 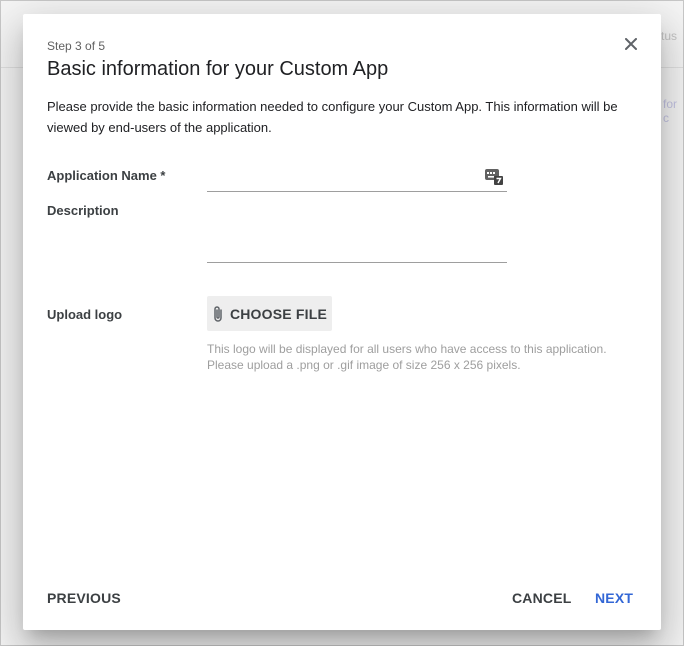 I want to click on dialog-title: Basic information for your Custom App, so click(x=218, y=69).